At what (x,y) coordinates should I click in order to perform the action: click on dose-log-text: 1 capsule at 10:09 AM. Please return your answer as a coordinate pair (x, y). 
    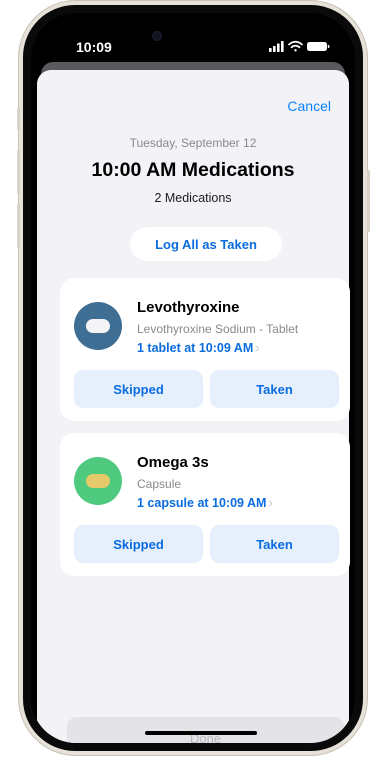
    Looking at the image, I should click on (202, 503).